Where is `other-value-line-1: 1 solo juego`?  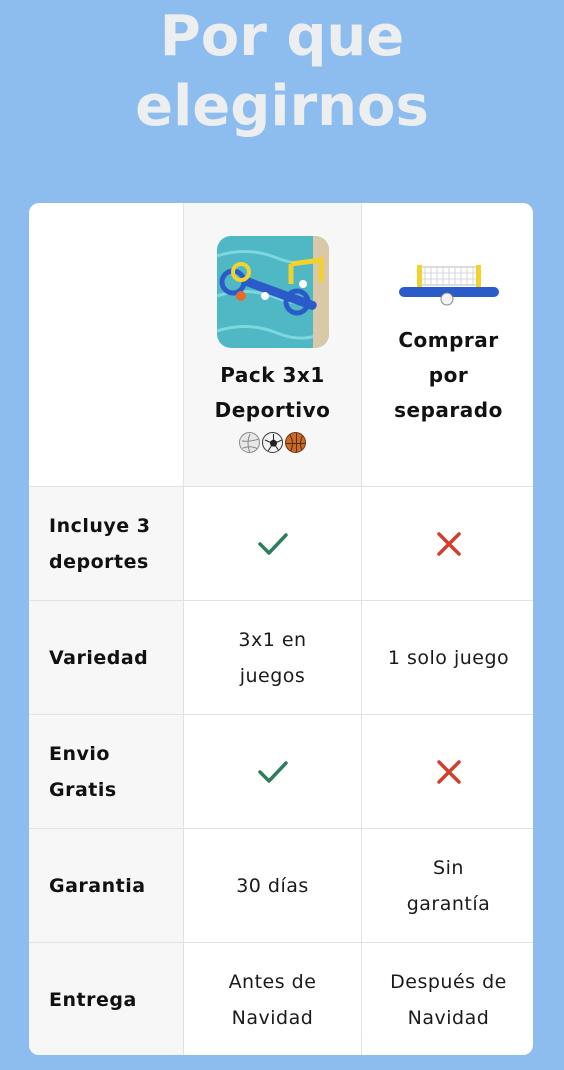
other-value-line-1: 1 solo juego is located at coordinates (448, 657).